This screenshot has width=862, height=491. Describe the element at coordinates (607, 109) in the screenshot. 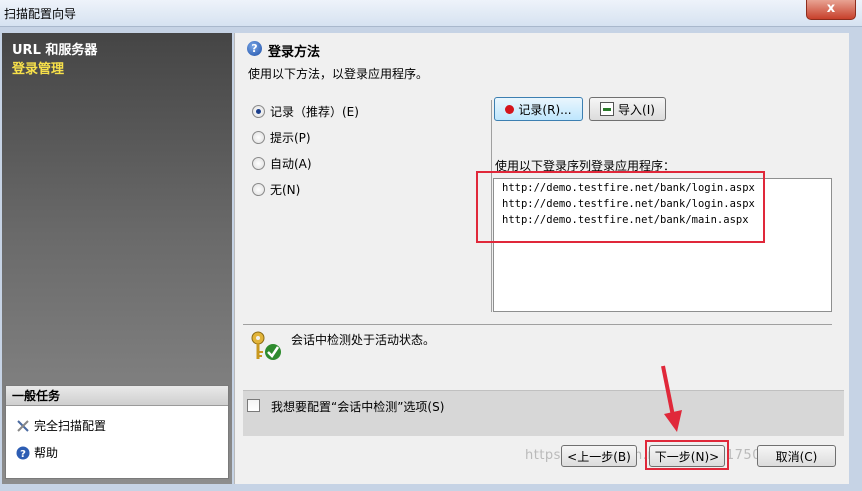

I see `import-icon` at that location.